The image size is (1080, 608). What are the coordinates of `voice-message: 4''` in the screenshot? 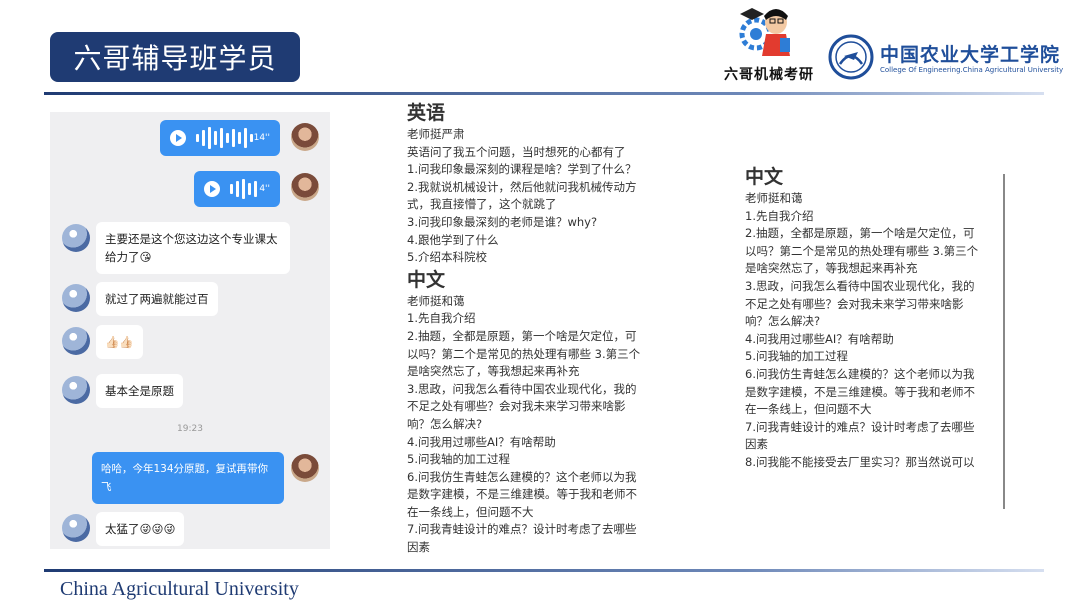 It's located at (237, 189).